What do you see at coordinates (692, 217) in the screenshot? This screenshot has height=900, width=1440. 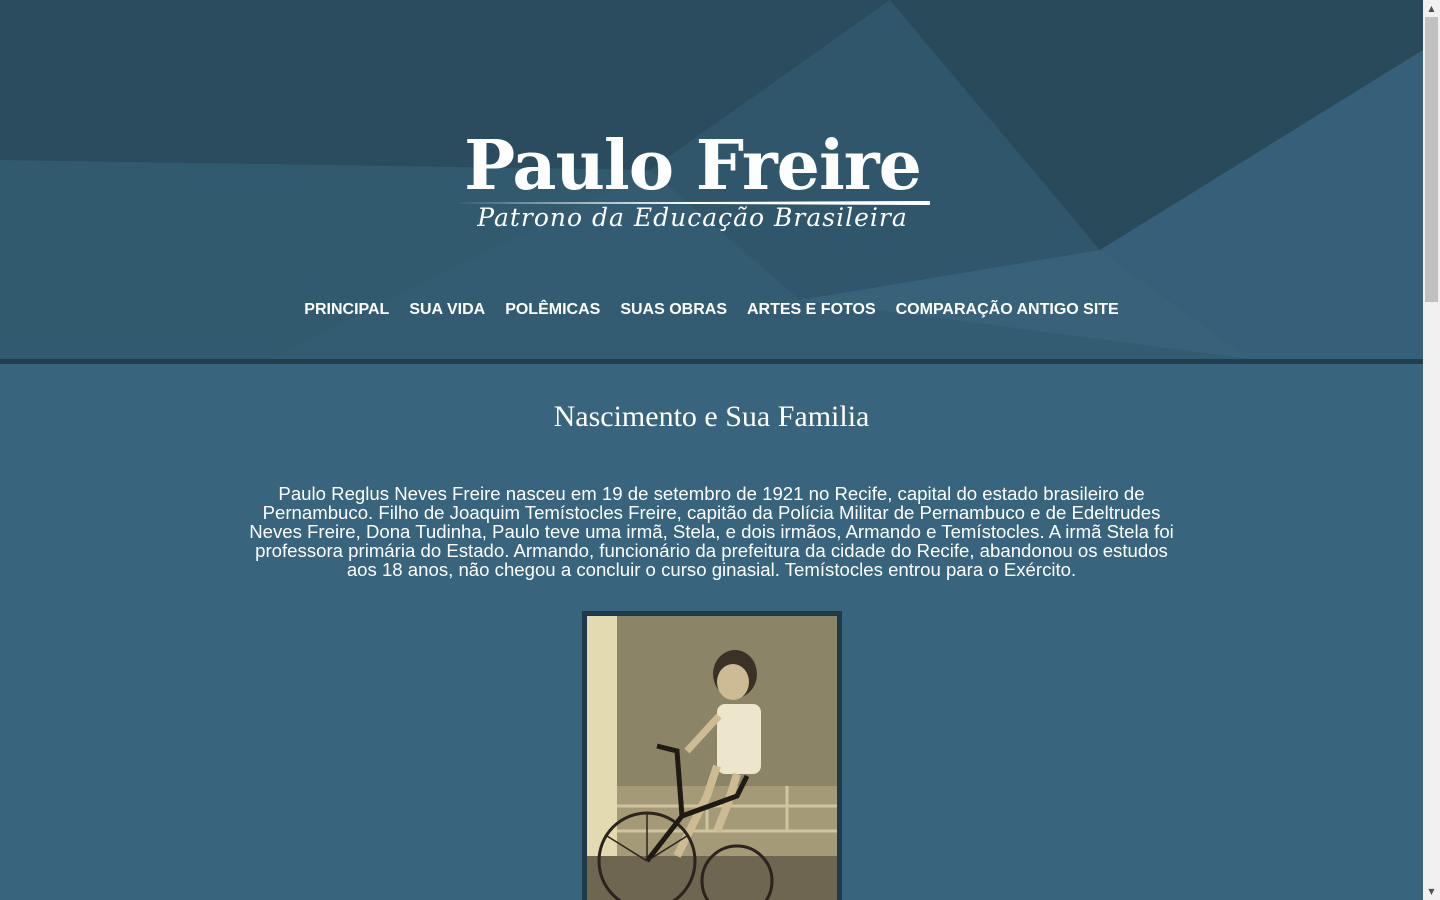 I see `logo-subtitle: Patrono da Educação Brasileira` at bounding box center [692, 217].